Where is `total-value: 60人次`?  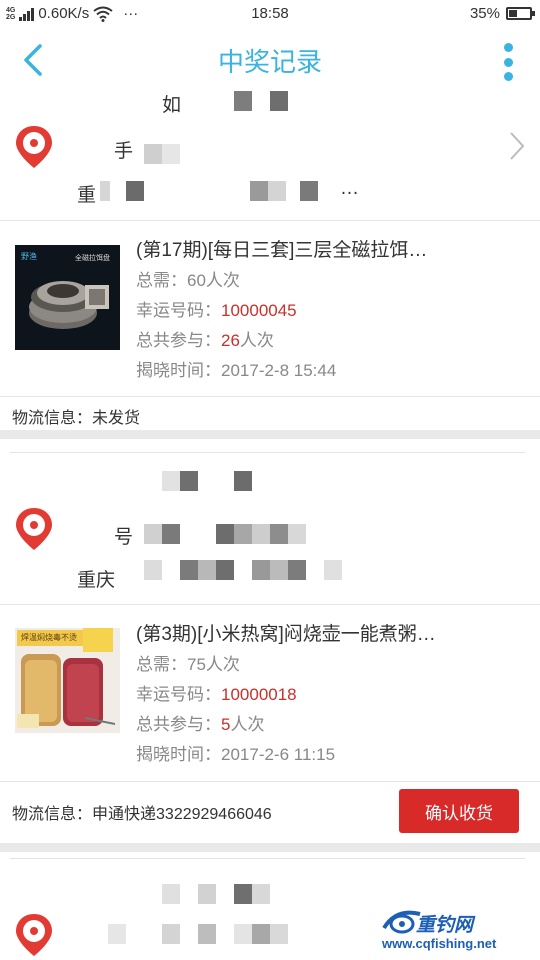
total-value: 60人次 is located at coordinates (213, 280).